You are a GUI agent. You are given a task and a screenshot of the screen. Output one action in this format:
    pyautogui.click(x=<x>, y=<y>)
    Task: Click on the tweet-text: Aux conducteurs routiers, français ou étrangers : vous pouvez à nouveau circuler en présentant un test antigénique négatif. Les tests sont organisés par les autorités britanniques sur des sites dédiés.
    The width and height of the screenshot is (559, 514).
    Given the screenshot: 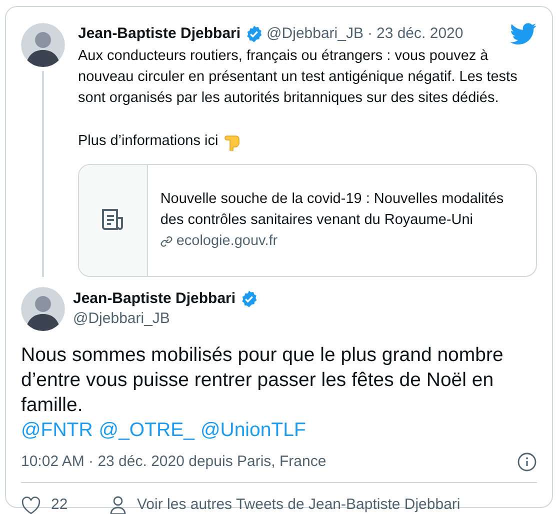 What is the action you would take?
    pyautogui.click(x=298, y=77)
    